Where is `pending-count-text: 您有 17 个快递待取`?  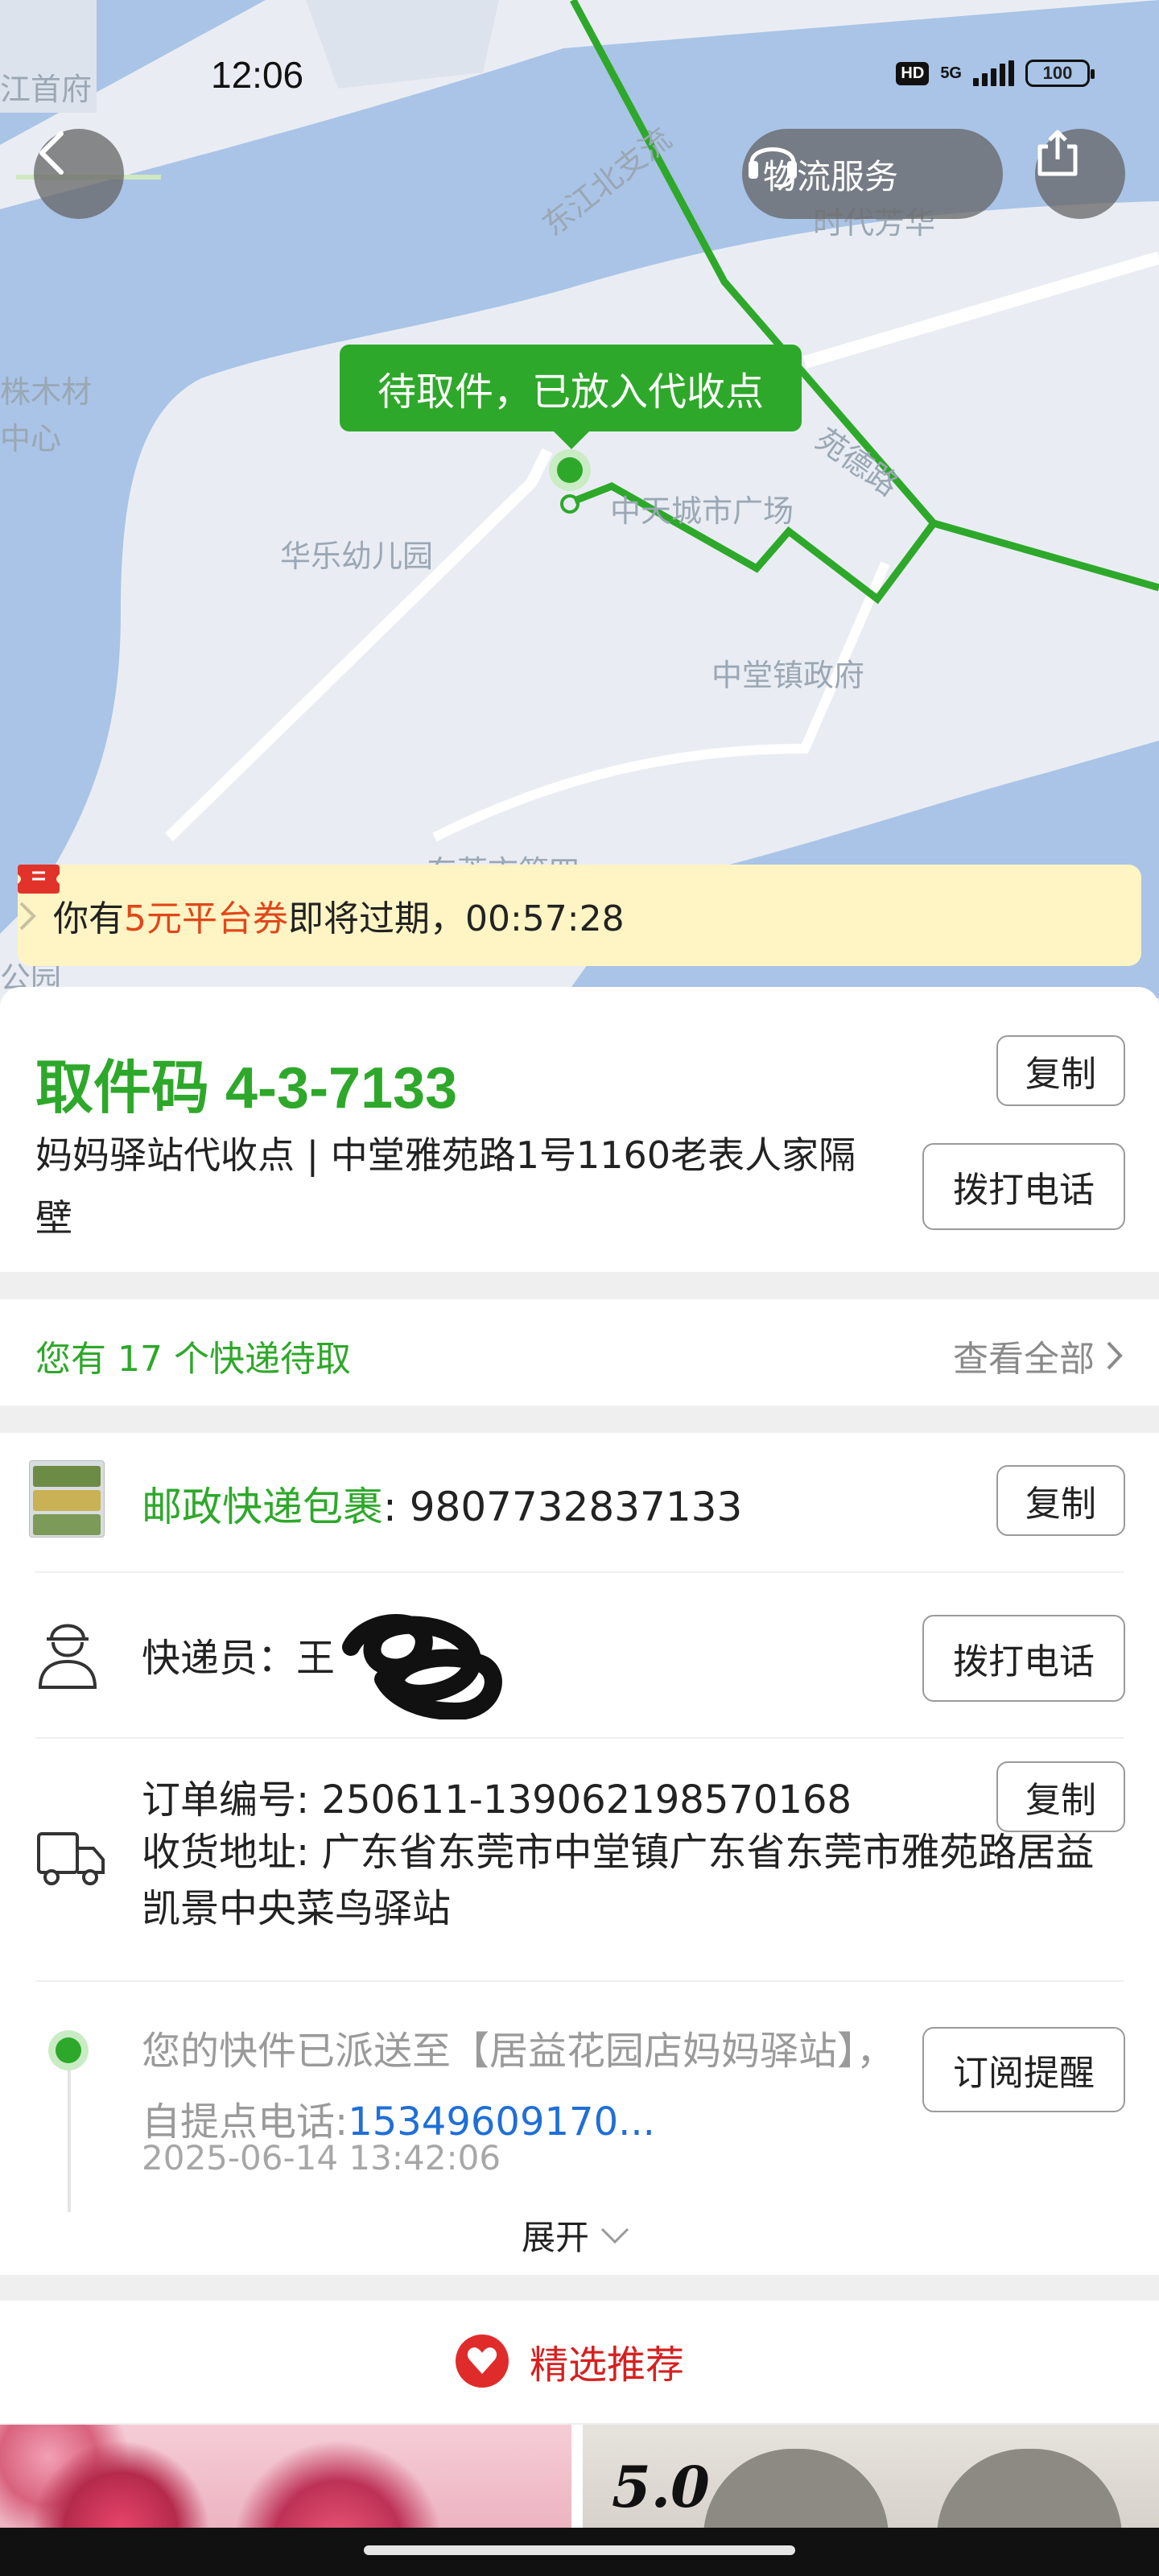 pending-count-text: 您有 17 个快递待取 is located at coordinates (193, 1359).